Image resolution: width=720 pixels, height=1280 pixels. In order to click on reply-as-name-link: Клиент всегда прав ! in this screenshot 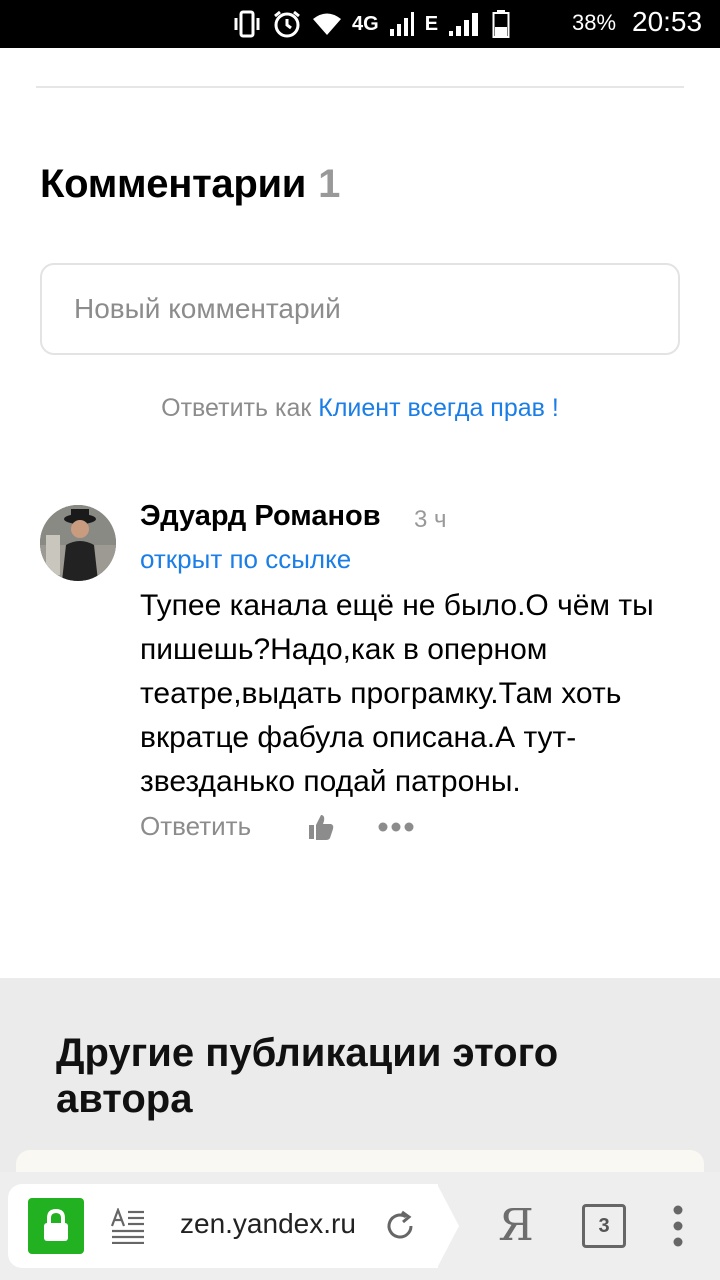, I will do `click(438, 408)`.